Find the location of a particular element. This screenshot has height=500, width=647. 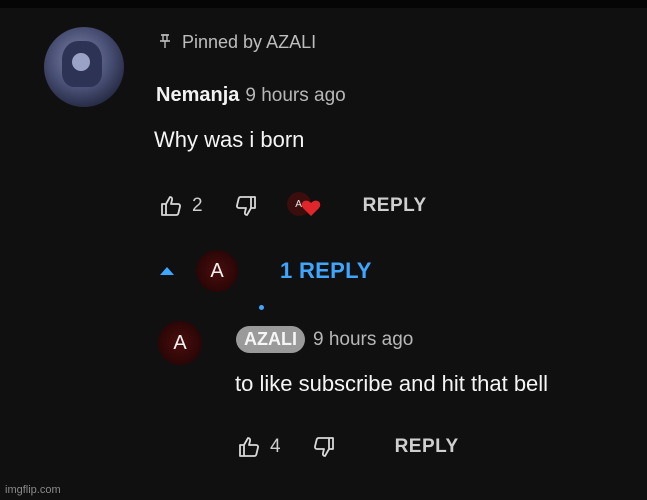

like-count: 2 is located at coordinates (197, 205).